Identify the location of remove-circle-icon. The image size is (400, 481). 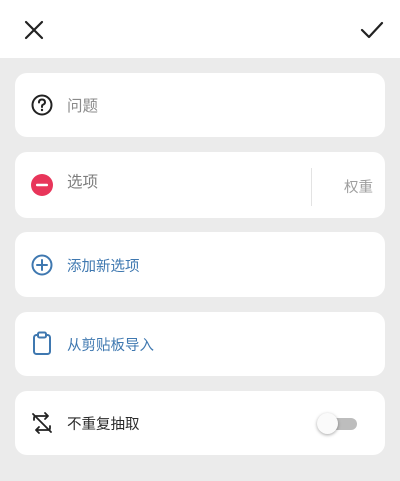
(42, 185).